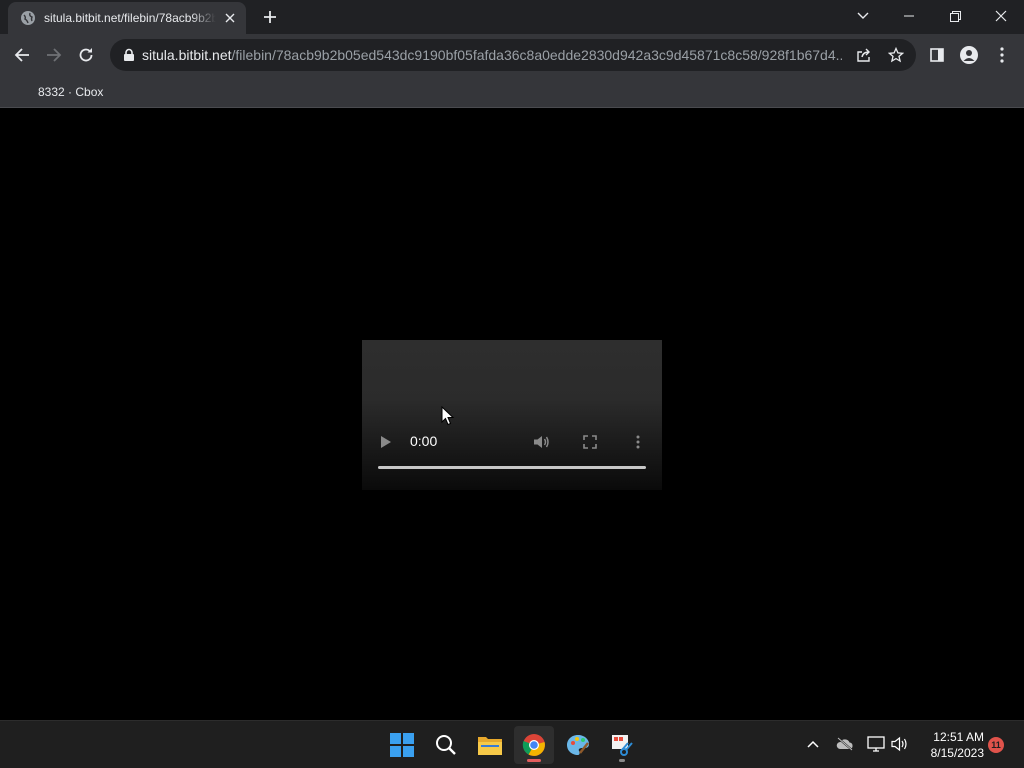 The height and width of the screenshot is (768, 1024). I want to click on play-button, so click(386, 442).